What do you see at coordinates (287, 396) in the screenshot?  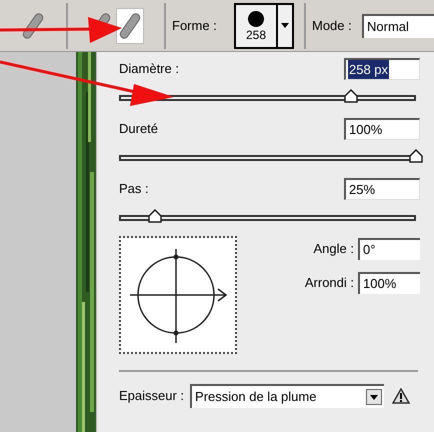 I see `thickness-dropdown: Pression de la plume` at bounding box center [287, 396].